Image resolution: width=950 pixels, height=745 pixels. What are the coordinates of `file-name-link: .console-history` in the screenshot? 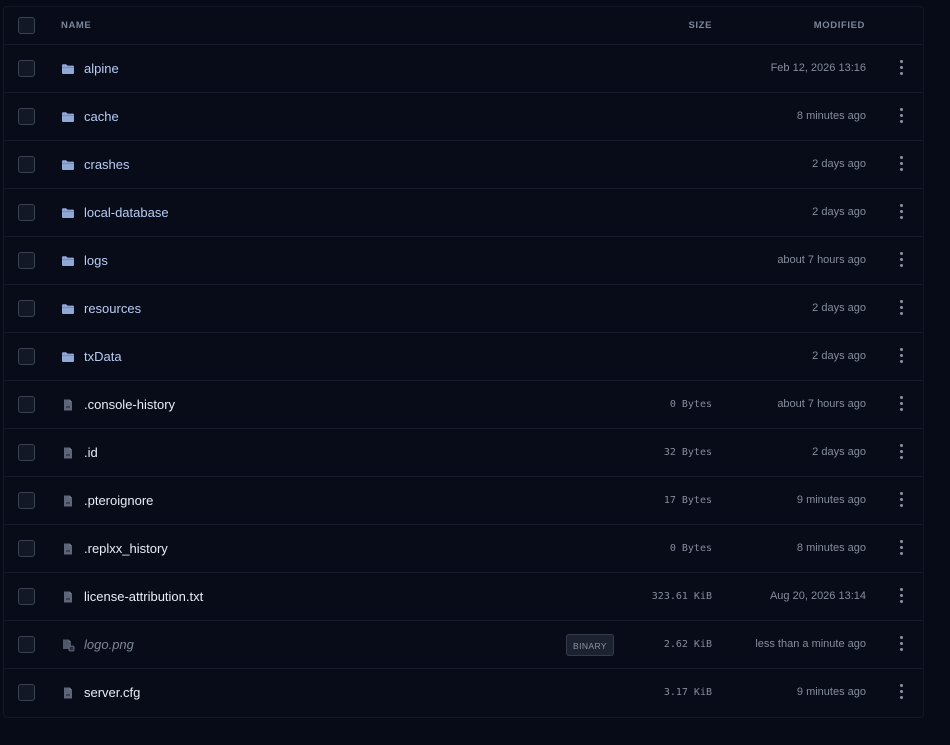 It's located at (129, 404).